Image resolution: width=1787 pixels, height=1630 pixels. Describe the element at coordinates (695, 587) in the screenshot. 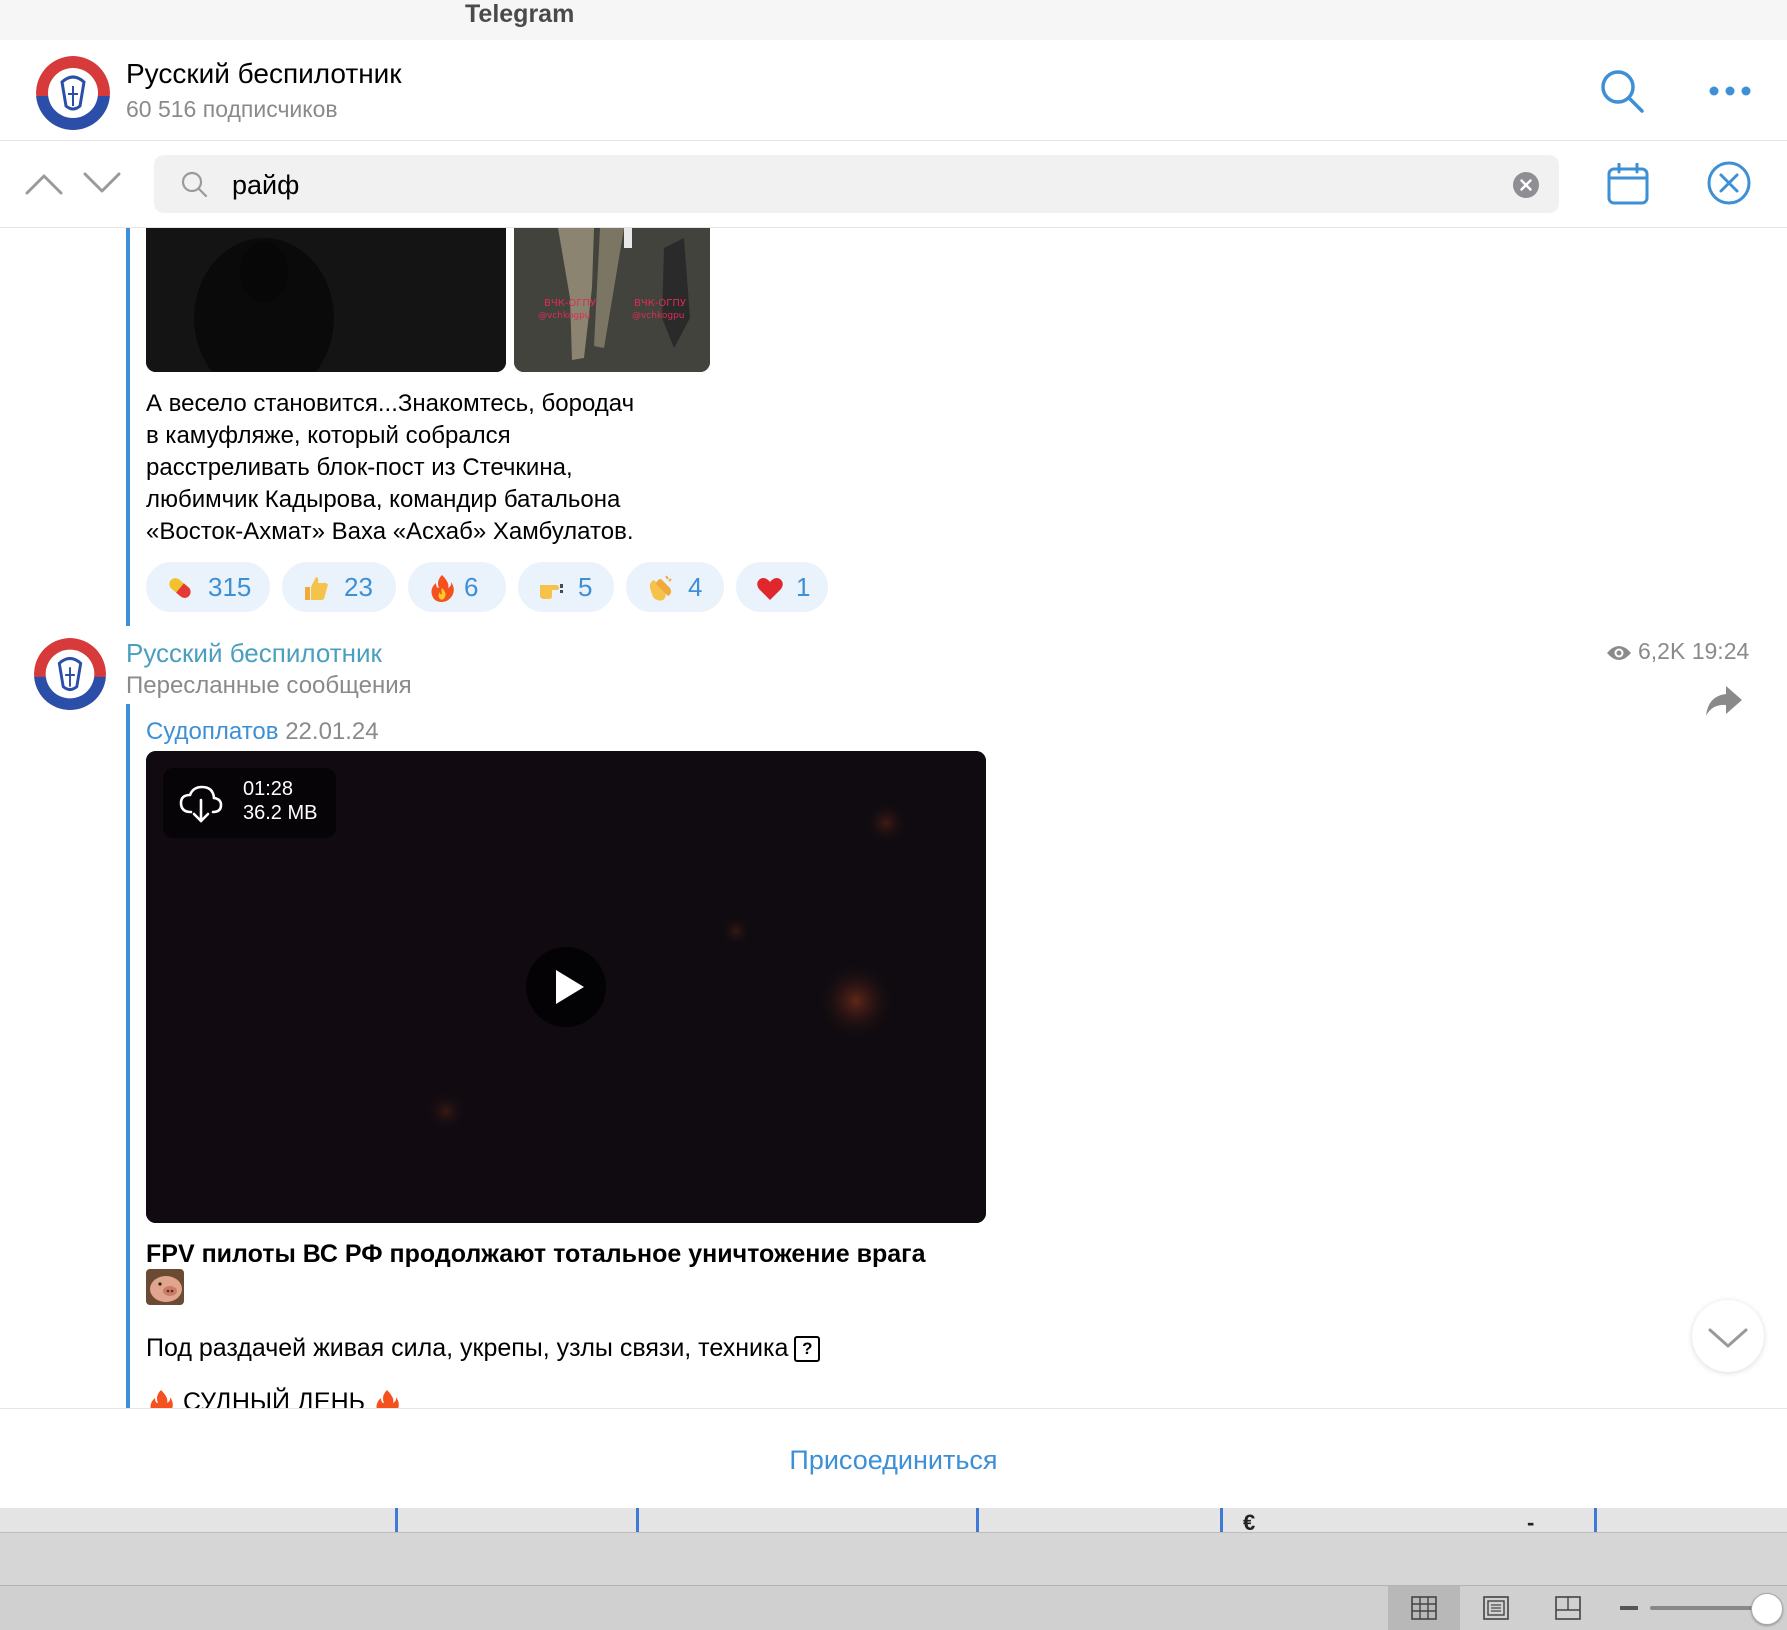

I see `reaction-count: 4` at that location.